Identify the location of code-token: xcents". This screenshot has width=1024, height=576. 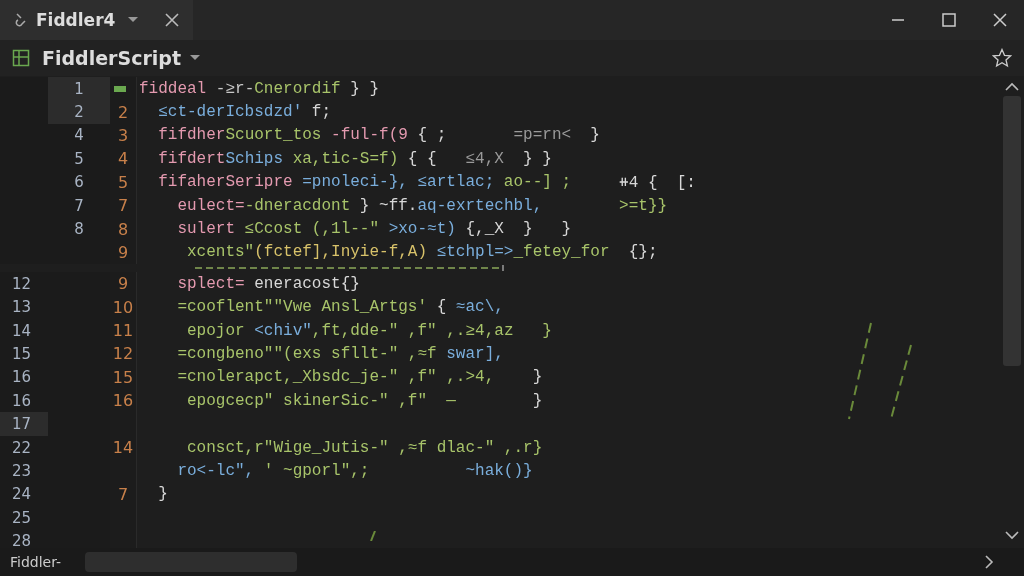
(220, 252).